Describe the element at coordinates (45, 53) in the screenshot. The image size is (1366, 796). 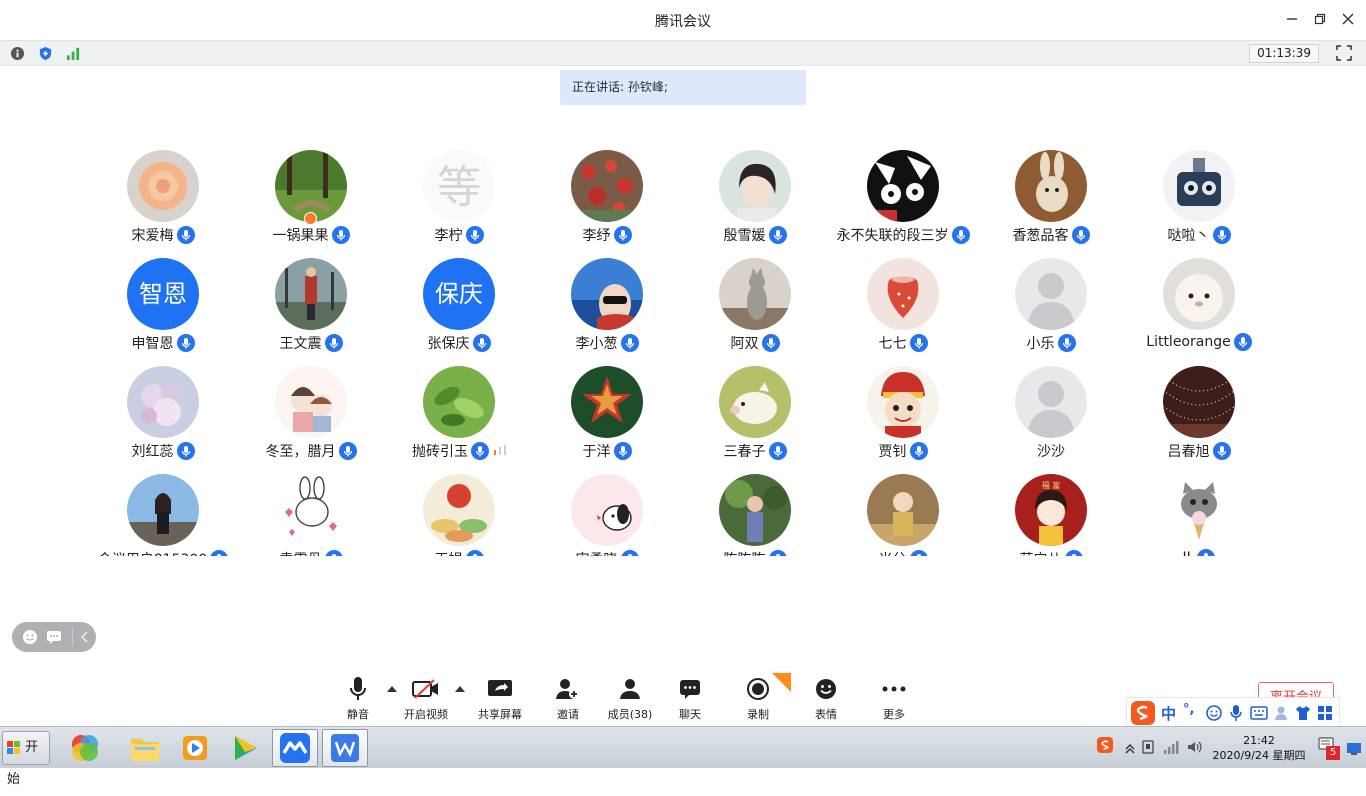
I see `security-shield-icon` at that location.